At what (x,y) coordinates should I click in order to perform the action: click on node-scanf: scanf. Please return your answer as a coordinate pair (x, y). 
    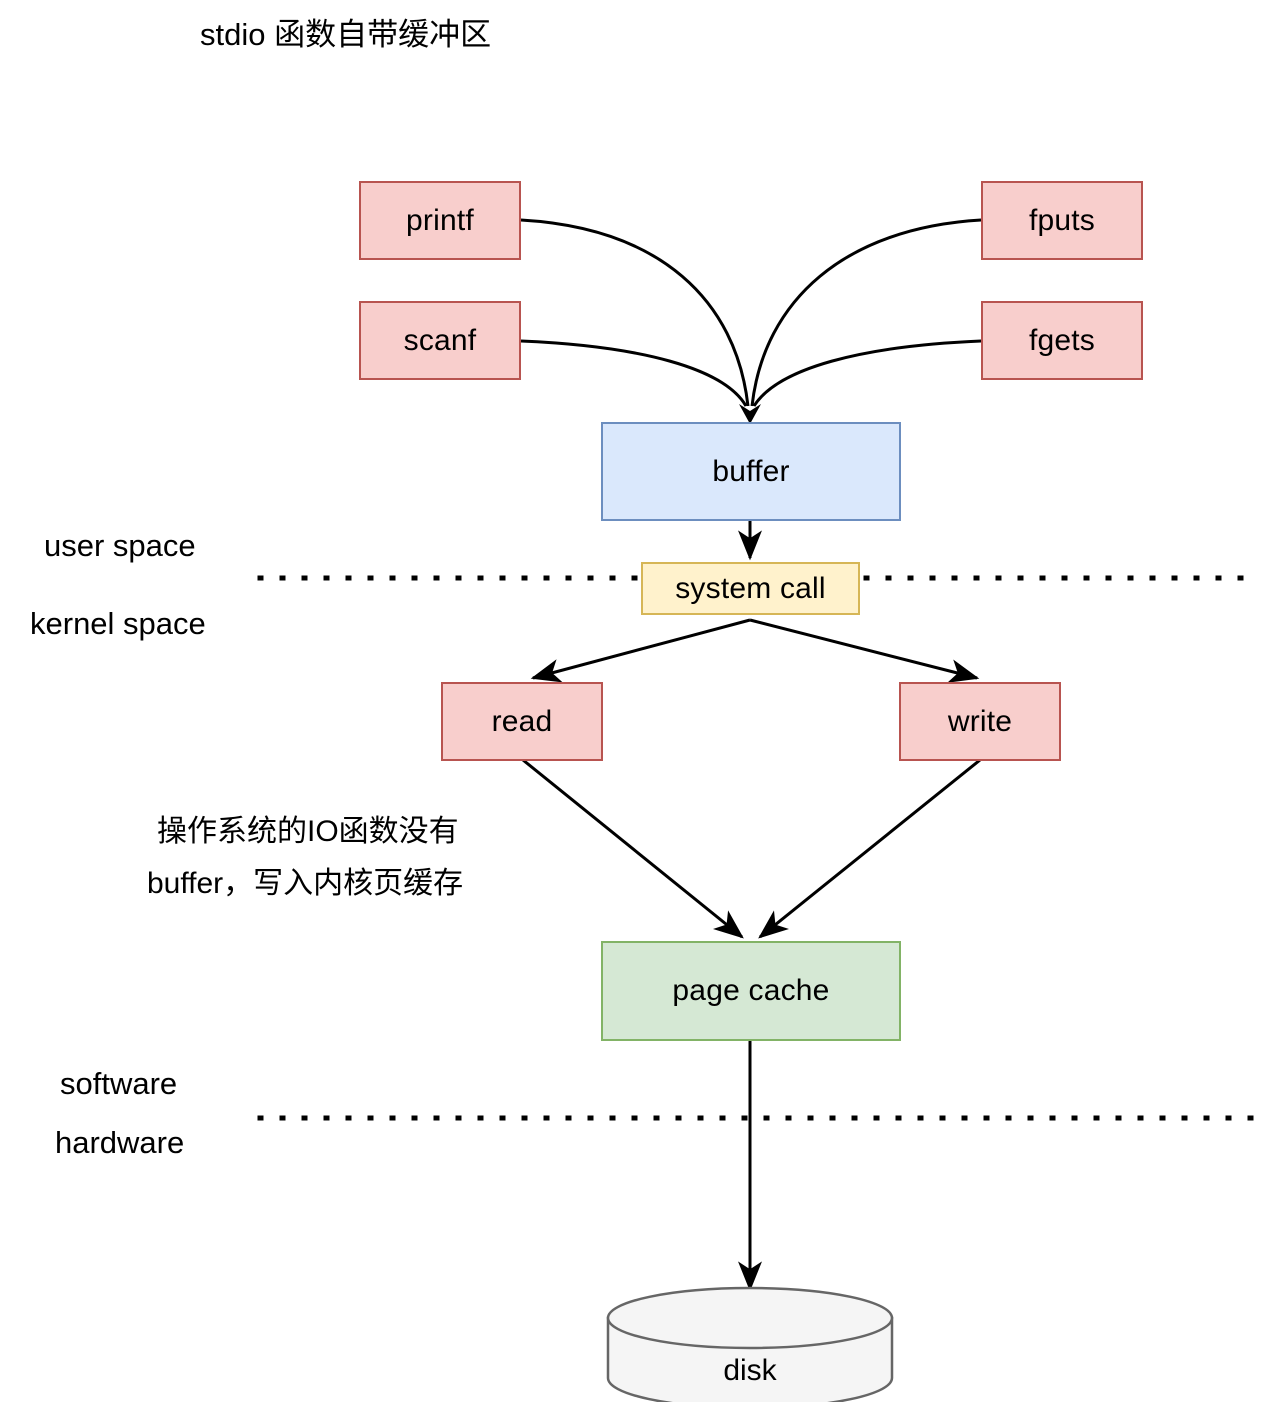
    Looking at the image, I should click on (440, 340).